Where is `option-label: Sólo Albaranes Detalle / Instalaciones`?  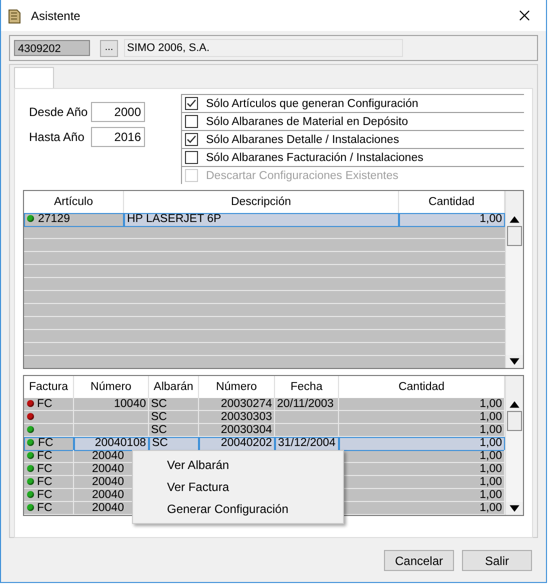 option-label: Sólo Albaranes Detalle / Instalaciones is located at coordinates (303, 140).